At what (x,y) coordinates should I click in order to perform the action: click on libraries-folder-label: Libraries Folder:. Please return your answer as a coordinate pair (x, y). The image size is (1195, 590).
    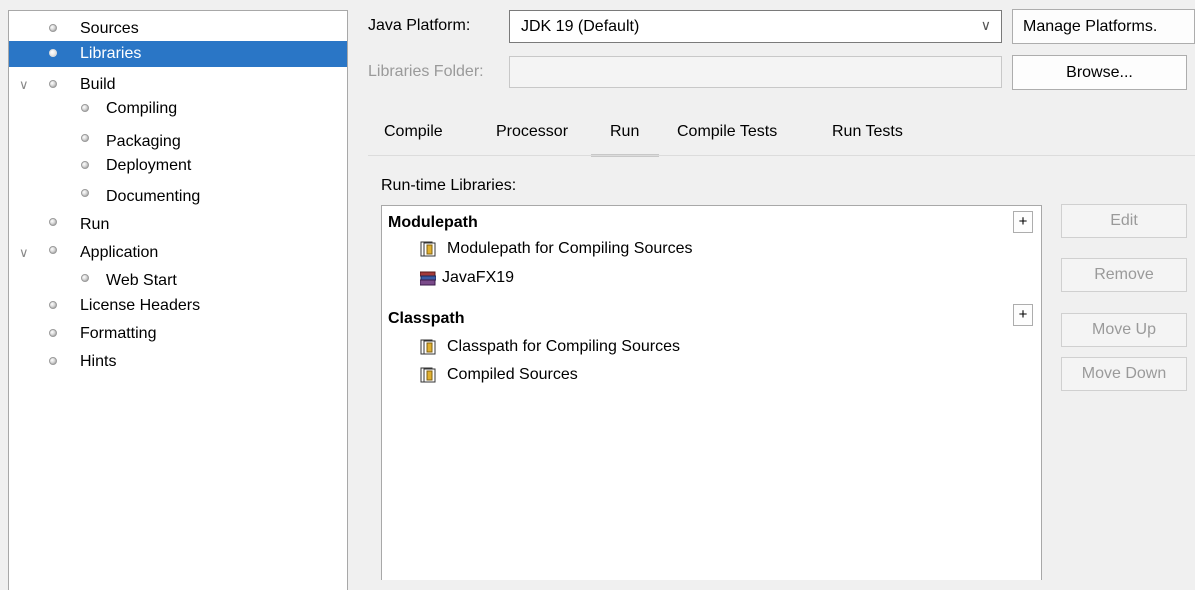
    Looking at the image, I should click on (426, 71).